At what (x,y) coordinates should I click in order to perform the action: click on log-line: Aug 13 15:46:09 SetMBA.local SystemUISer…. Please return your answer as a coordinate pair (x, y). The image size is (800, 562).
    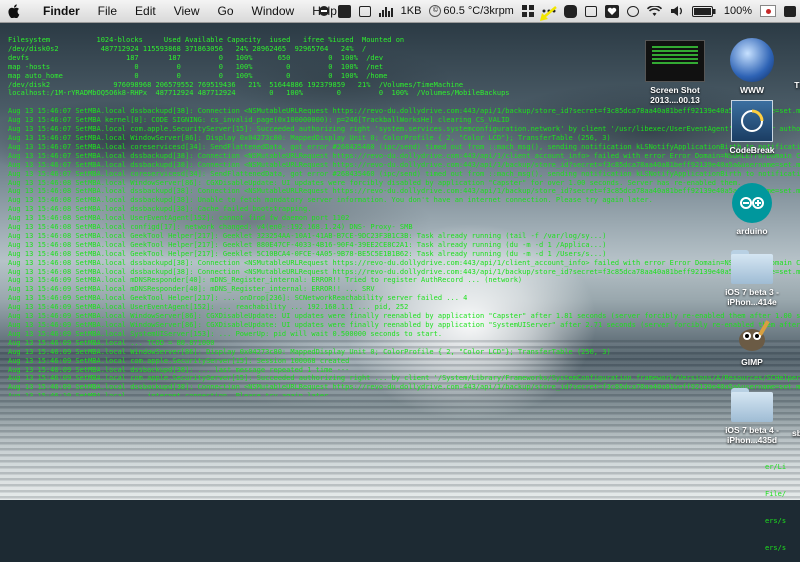
    Looking at the image, I should click on (225, 333).